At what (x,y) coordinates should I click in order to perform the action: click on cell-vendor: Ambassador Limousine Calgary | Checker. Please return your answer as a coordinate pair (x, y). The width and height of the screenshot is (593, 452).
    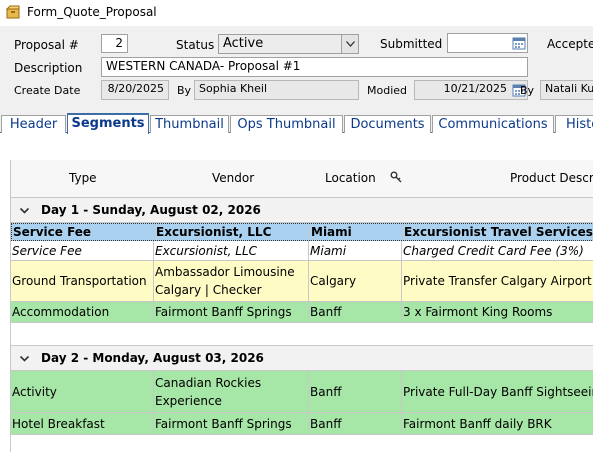
    Looking at the image, I should click on (231, 281).